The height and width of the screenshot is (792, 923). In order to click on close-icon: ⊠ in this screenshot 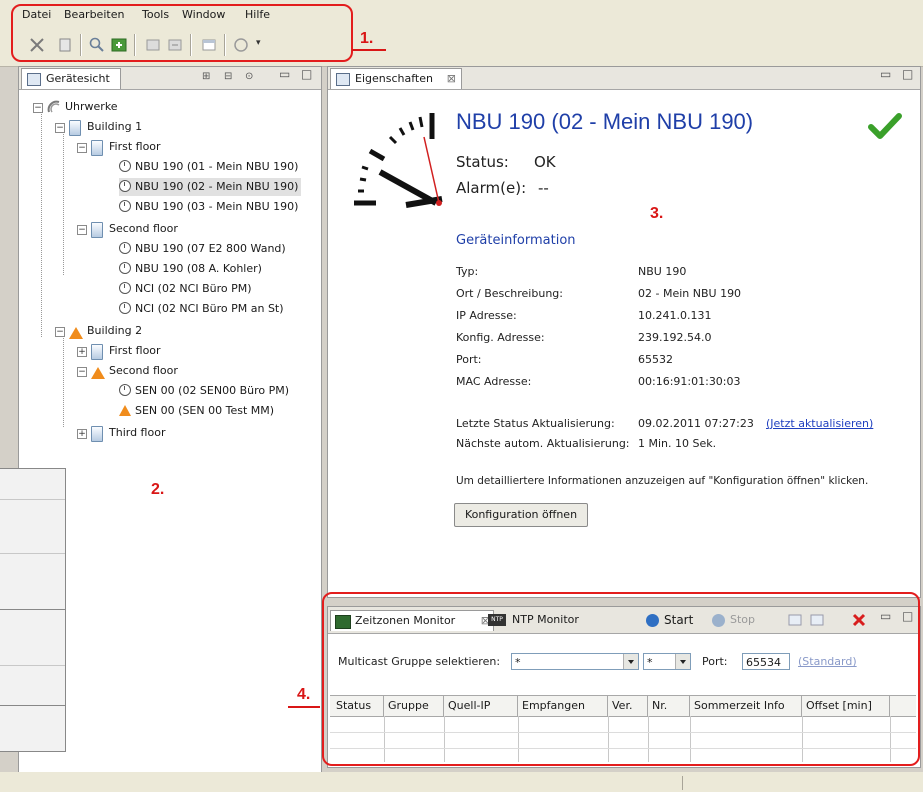, I will do `click(451, 79)`.